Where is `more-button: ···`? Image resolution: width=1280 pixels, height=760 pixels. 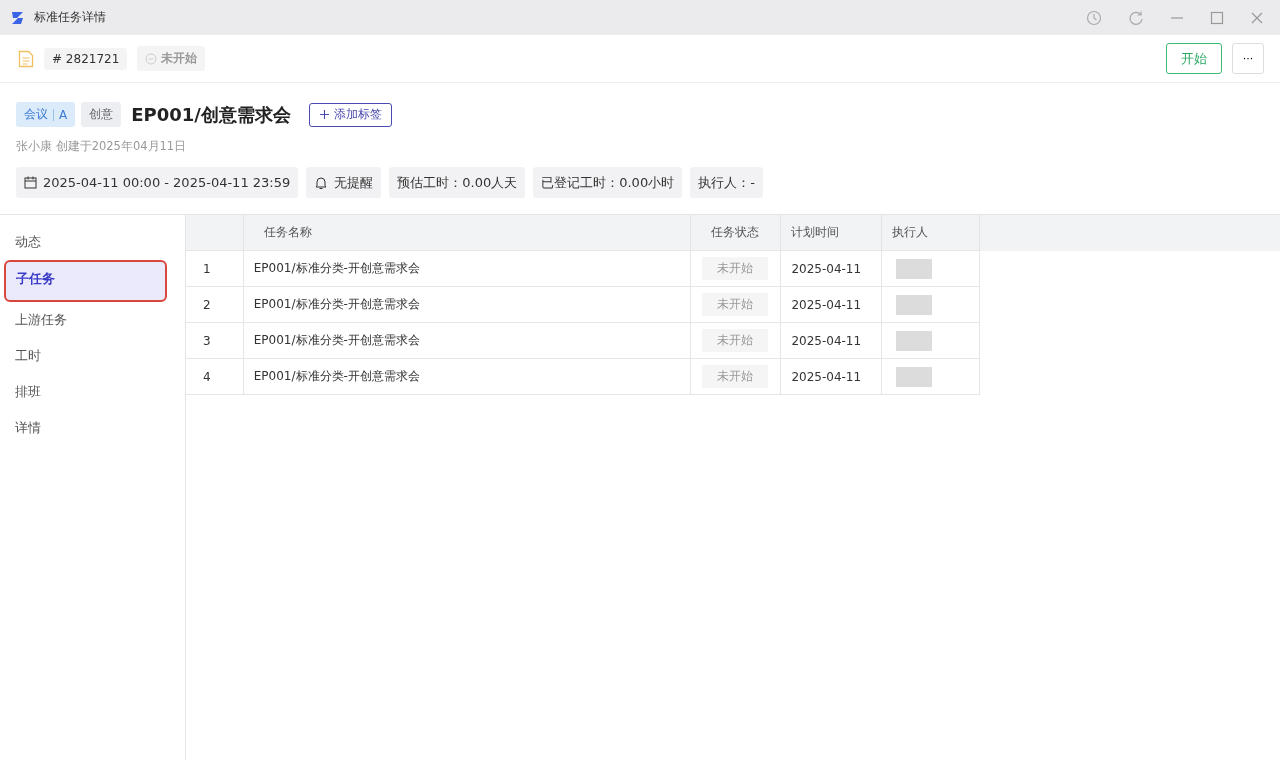
more-button: ··· is located at coordinates (1248, 58).